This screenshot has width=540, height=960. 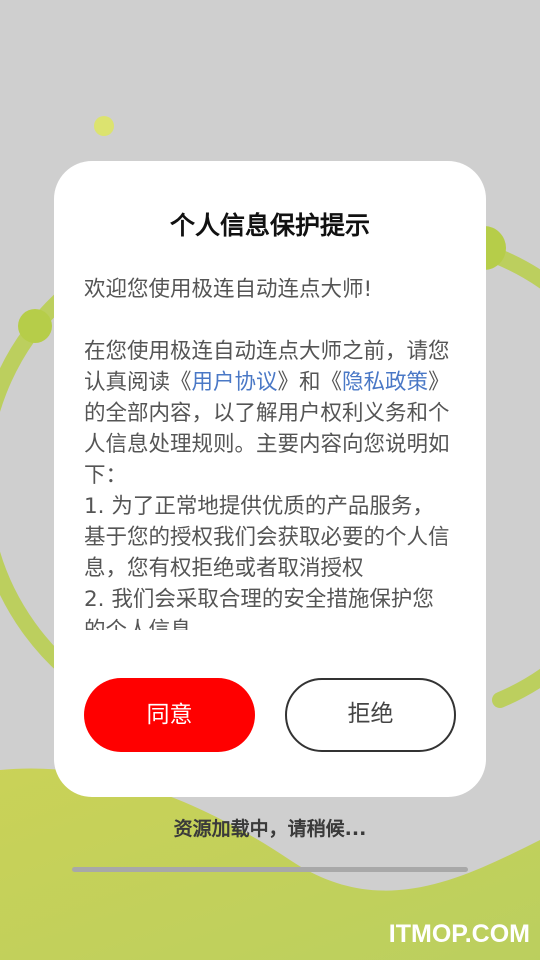 What do you see at coordinates (270, 869) in the screenshot?
I see `loading-progress-bar` at bounding box center [270, 869].